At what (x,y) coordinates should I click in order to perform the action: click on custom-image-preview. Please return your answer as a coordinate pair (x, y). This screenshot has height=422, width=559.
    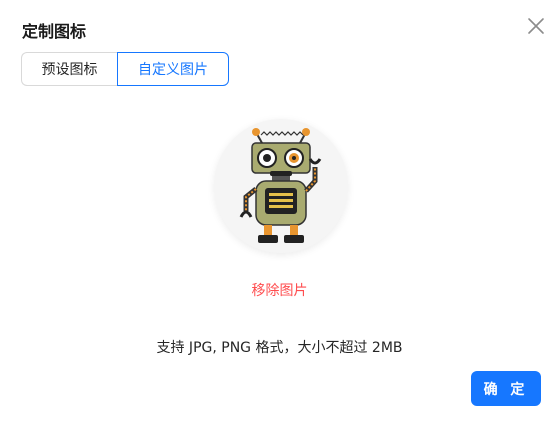
    Looking at the image, I should click on (281, 186).